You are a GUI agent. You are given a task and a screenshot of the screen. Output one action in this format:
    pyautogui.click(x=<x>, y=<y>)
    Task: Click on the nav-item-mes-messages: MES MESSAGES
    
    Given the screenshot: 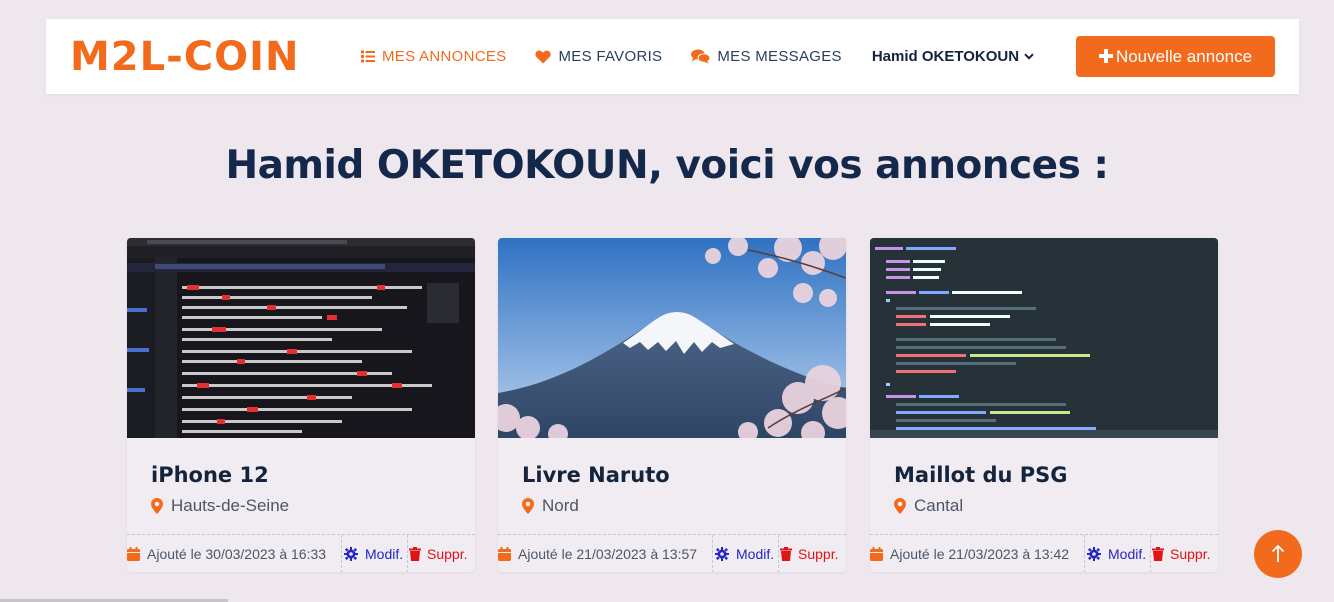 What is the action you would take?
    pyautogui.click(x=766, y=56)
    